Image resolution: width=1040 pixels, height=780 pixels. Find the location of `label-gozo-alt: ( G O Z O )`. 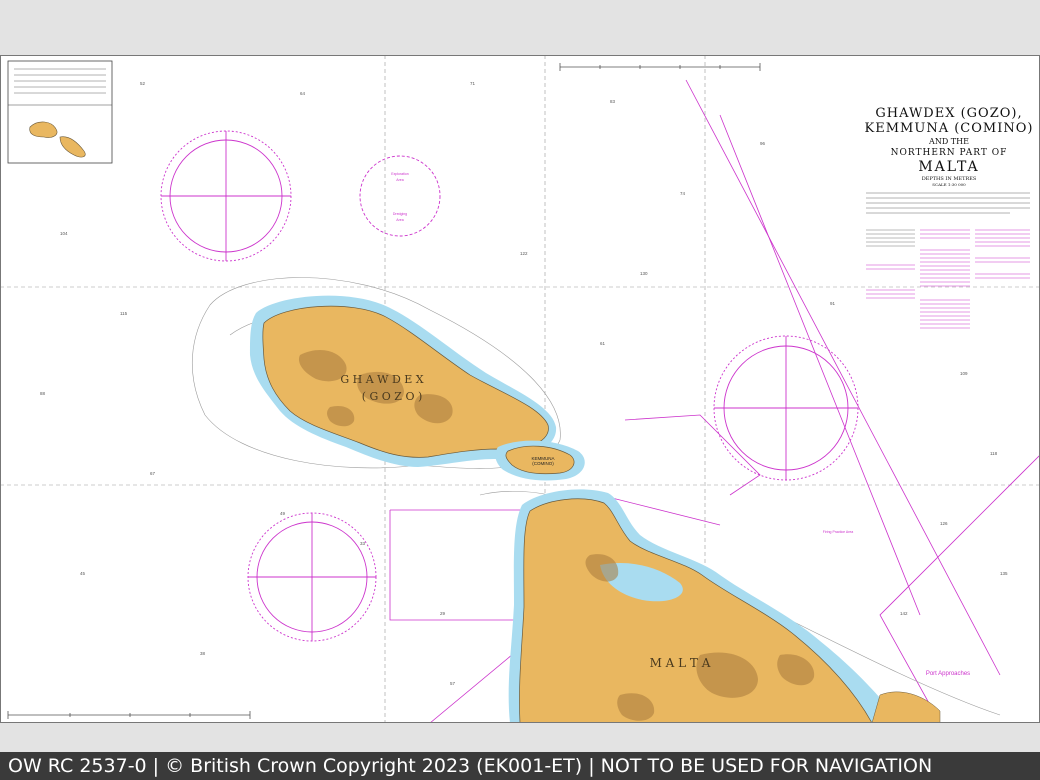

label-gozo-alt: ( G O Z O ) is located at coordinates (392, 396).